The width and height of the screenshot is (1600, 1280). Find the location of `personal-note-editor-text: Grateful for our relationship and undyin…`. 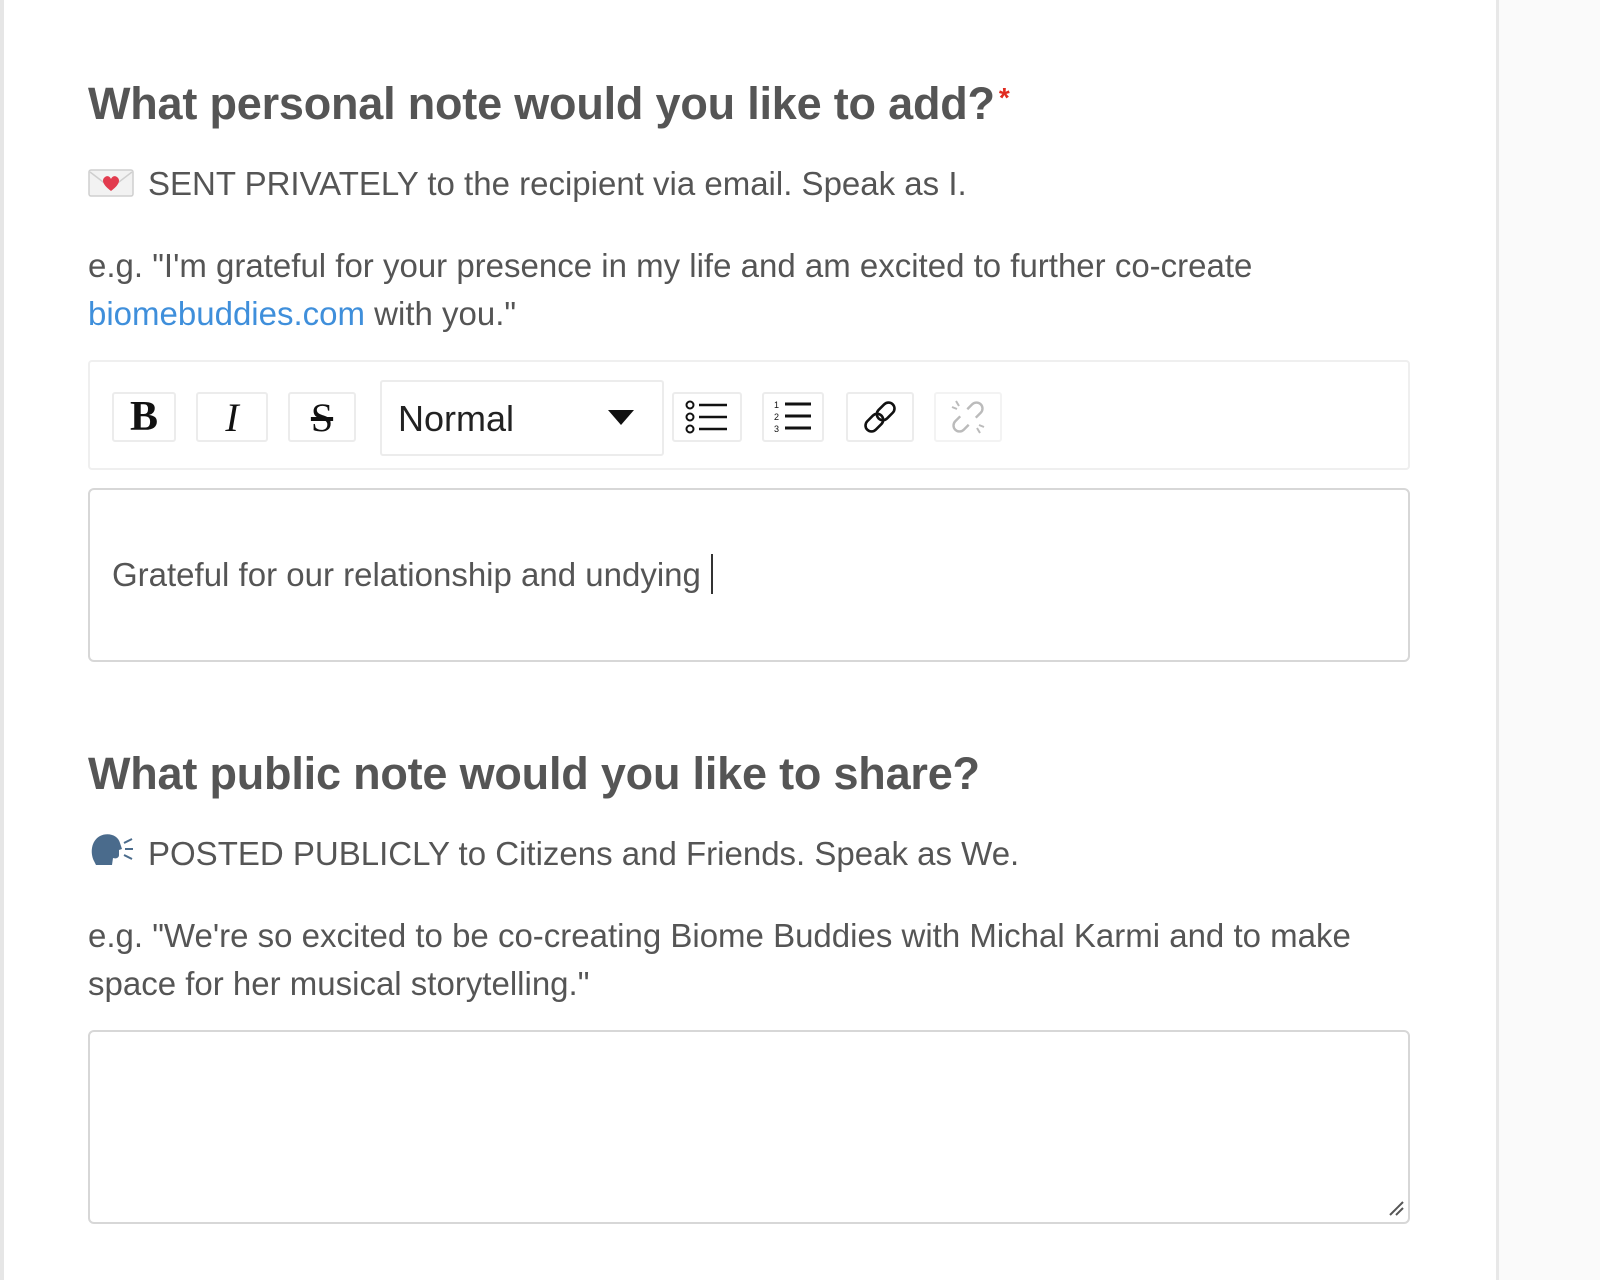

personal-note-editor-text: Grateful for our relationship and undyin… is located at coordinates (412, 574).